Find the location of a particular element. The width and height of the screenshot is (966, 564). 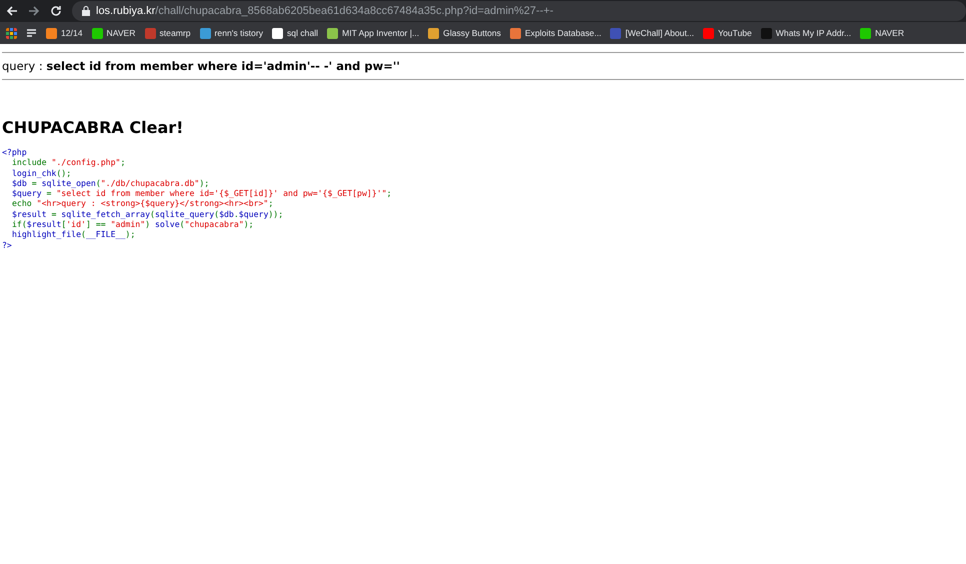

query-text: query : select id from member where id='admin'-- -' and pw='' is located at coordinates (201, 66).